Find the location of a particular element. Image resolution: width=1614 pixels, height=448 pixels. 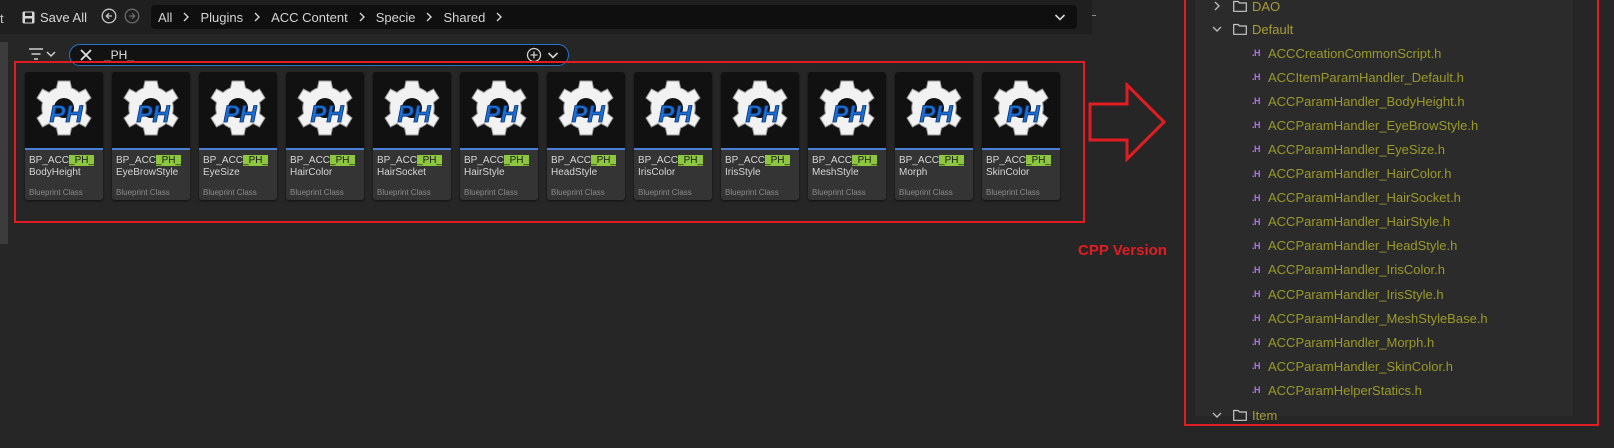

back-icon is located at coordinates (109, 16).